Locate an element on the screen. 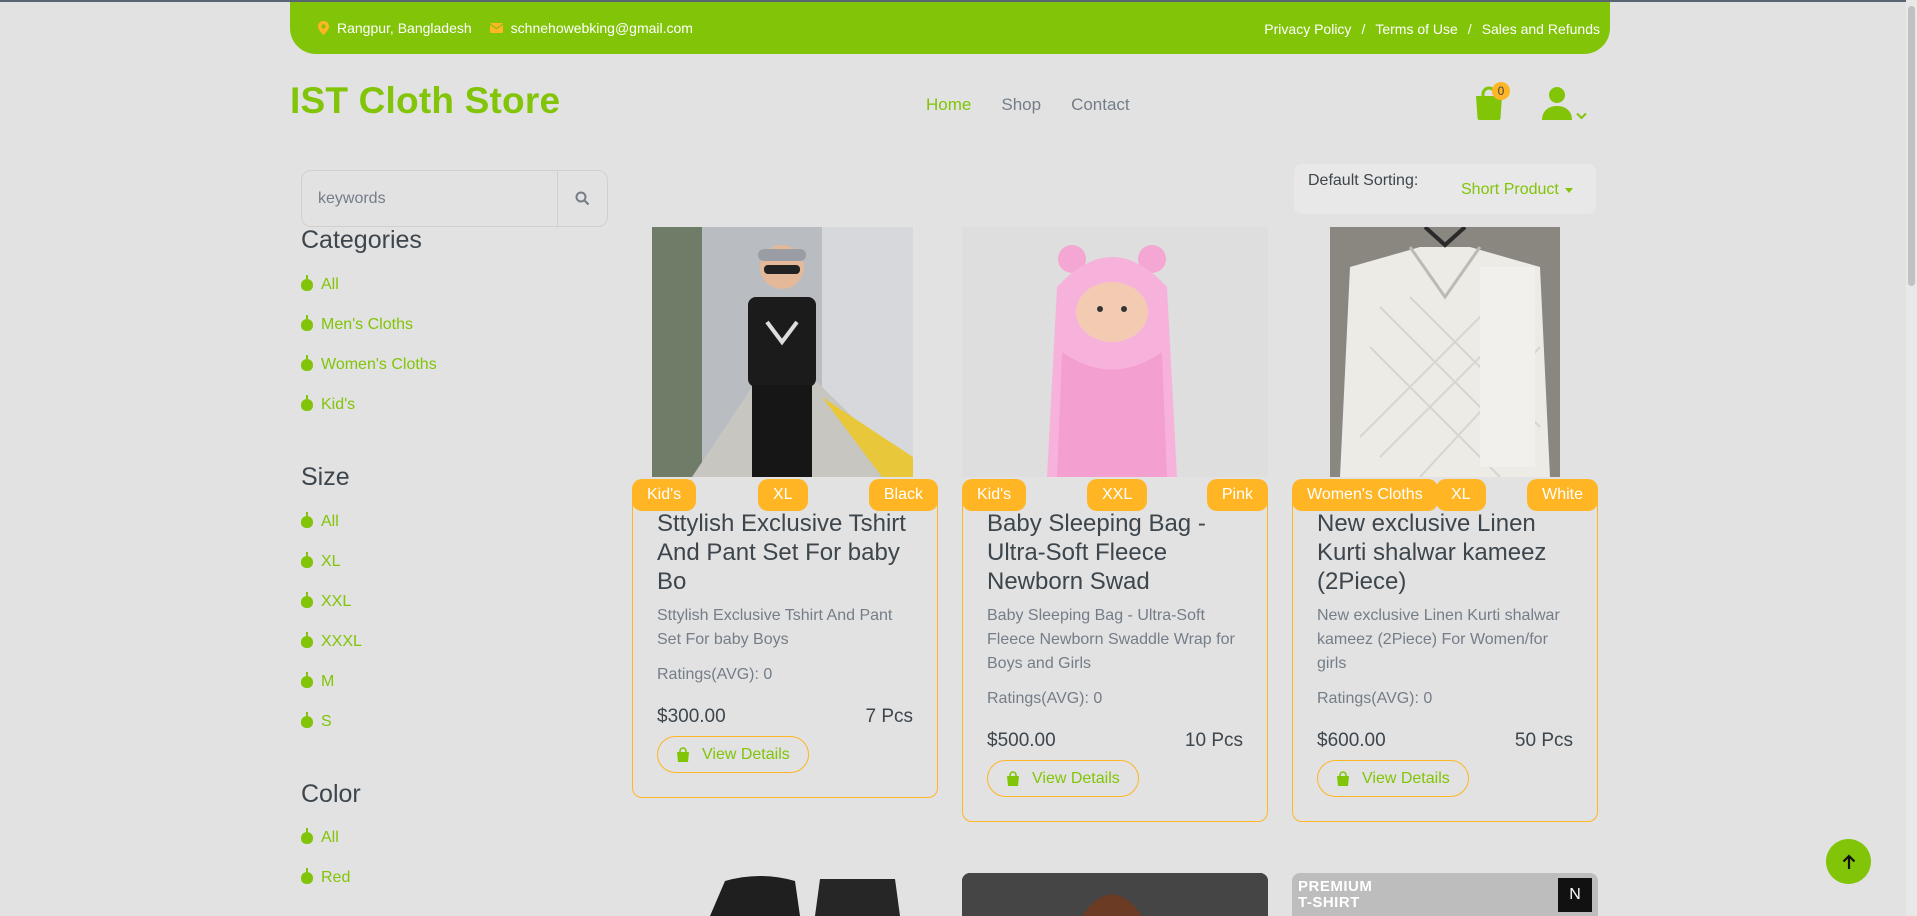 Image resolution: width=1917 pixels, height=916 pixels. user-menu is located at coordinates (1564, 103).